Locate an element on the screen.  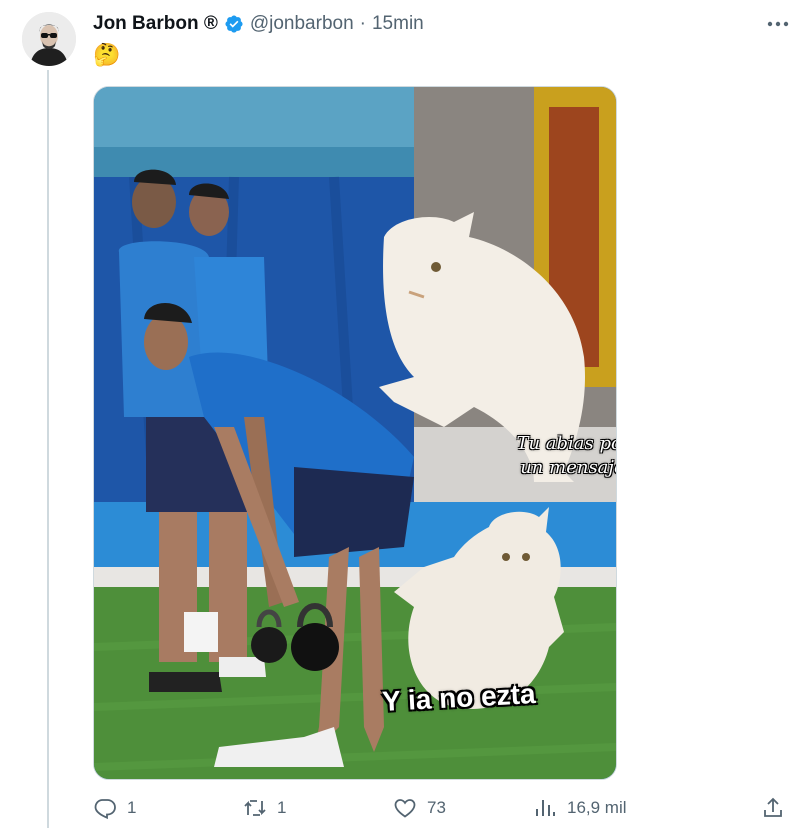
meme-caption-top: Tu abias ponido un mensaje aki is located at coordinates (566, 455).